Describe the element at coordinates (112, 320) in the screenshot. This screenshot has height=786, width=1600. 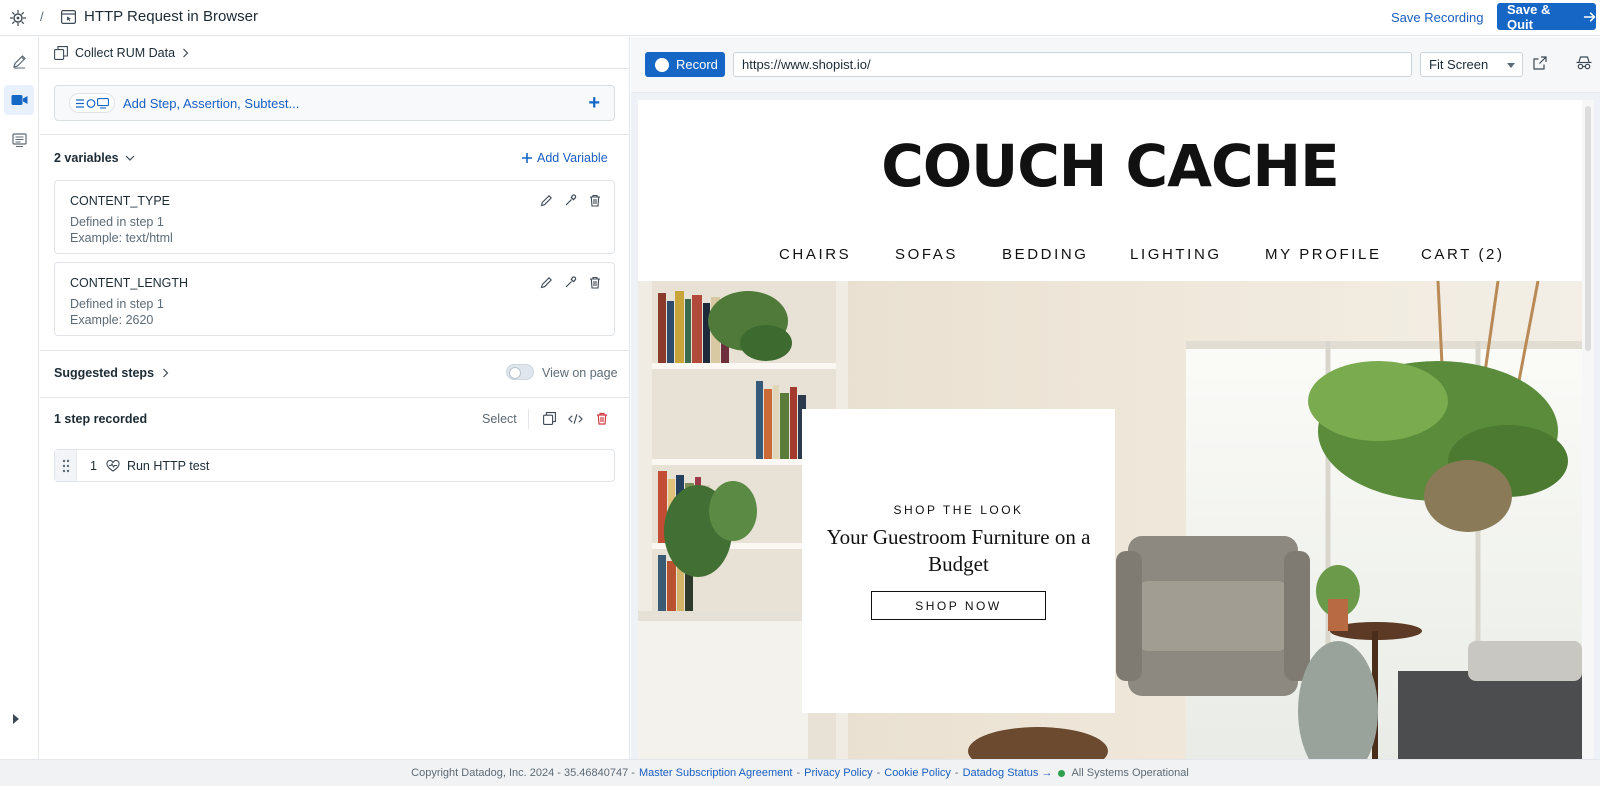
I see `variable-example: Example: 2620` at that location.